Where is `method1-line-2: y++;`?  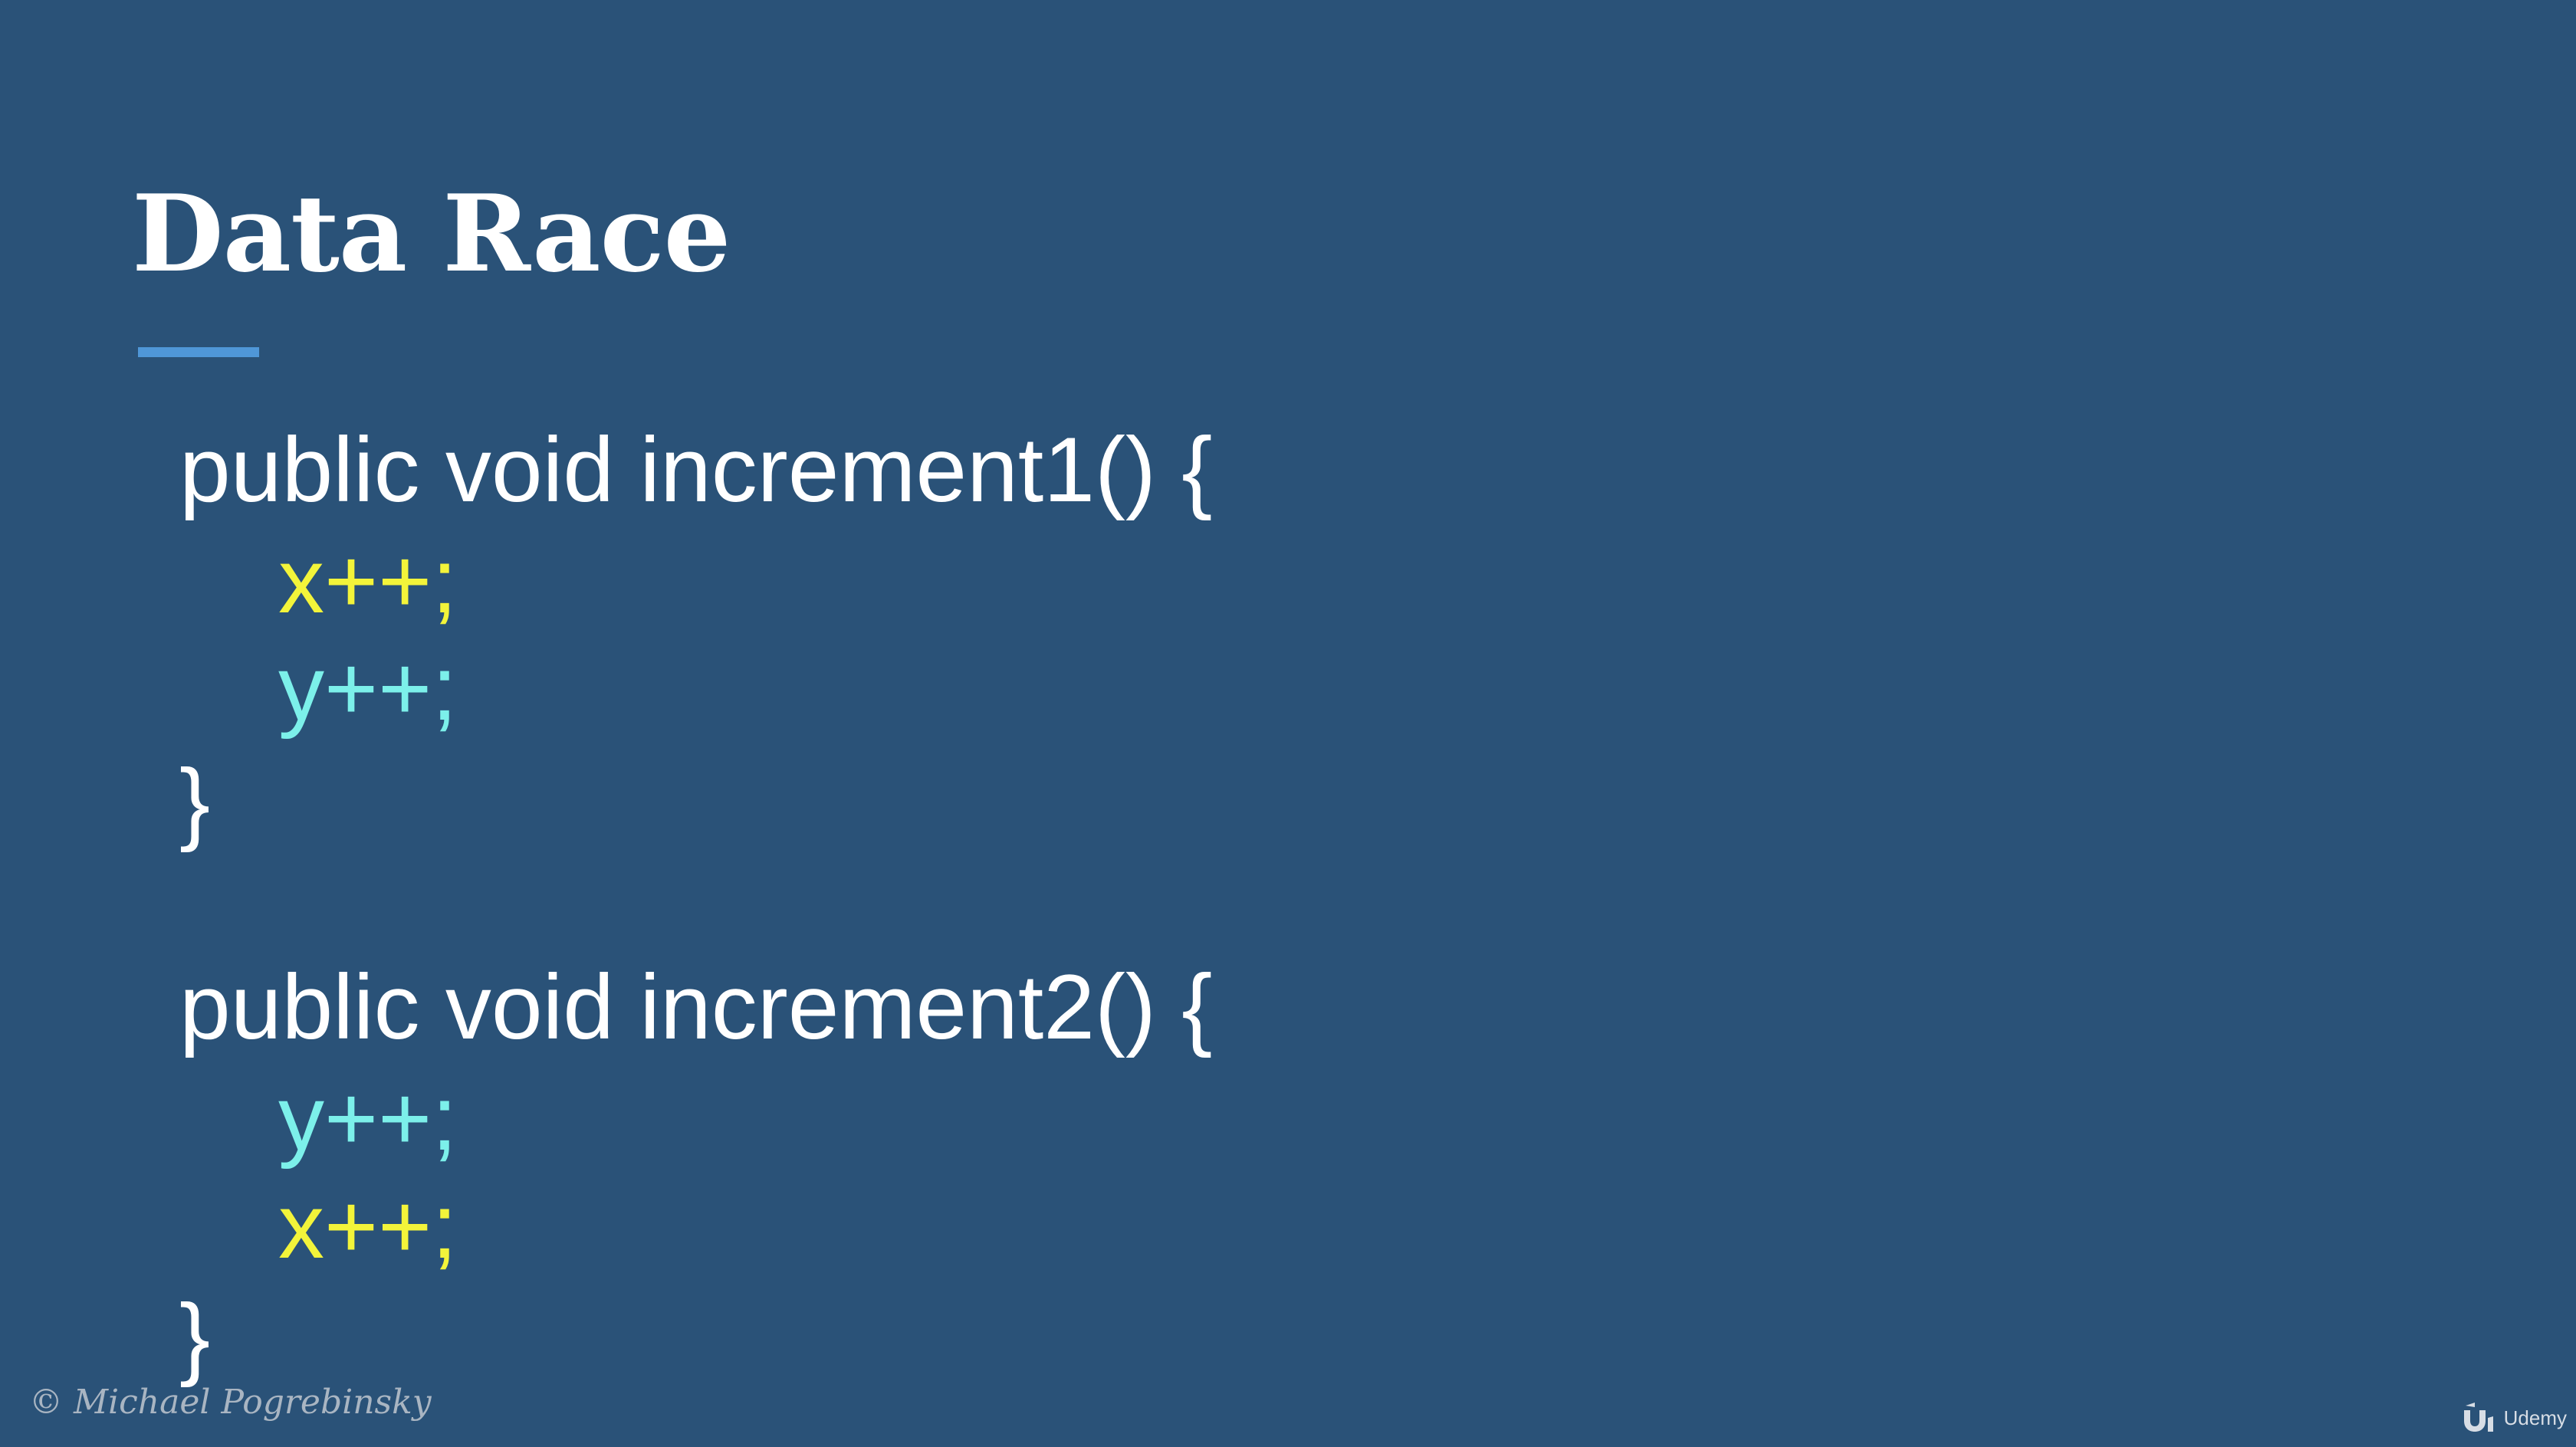
method1-line-2: y++; is located at coordinates (368, 688).